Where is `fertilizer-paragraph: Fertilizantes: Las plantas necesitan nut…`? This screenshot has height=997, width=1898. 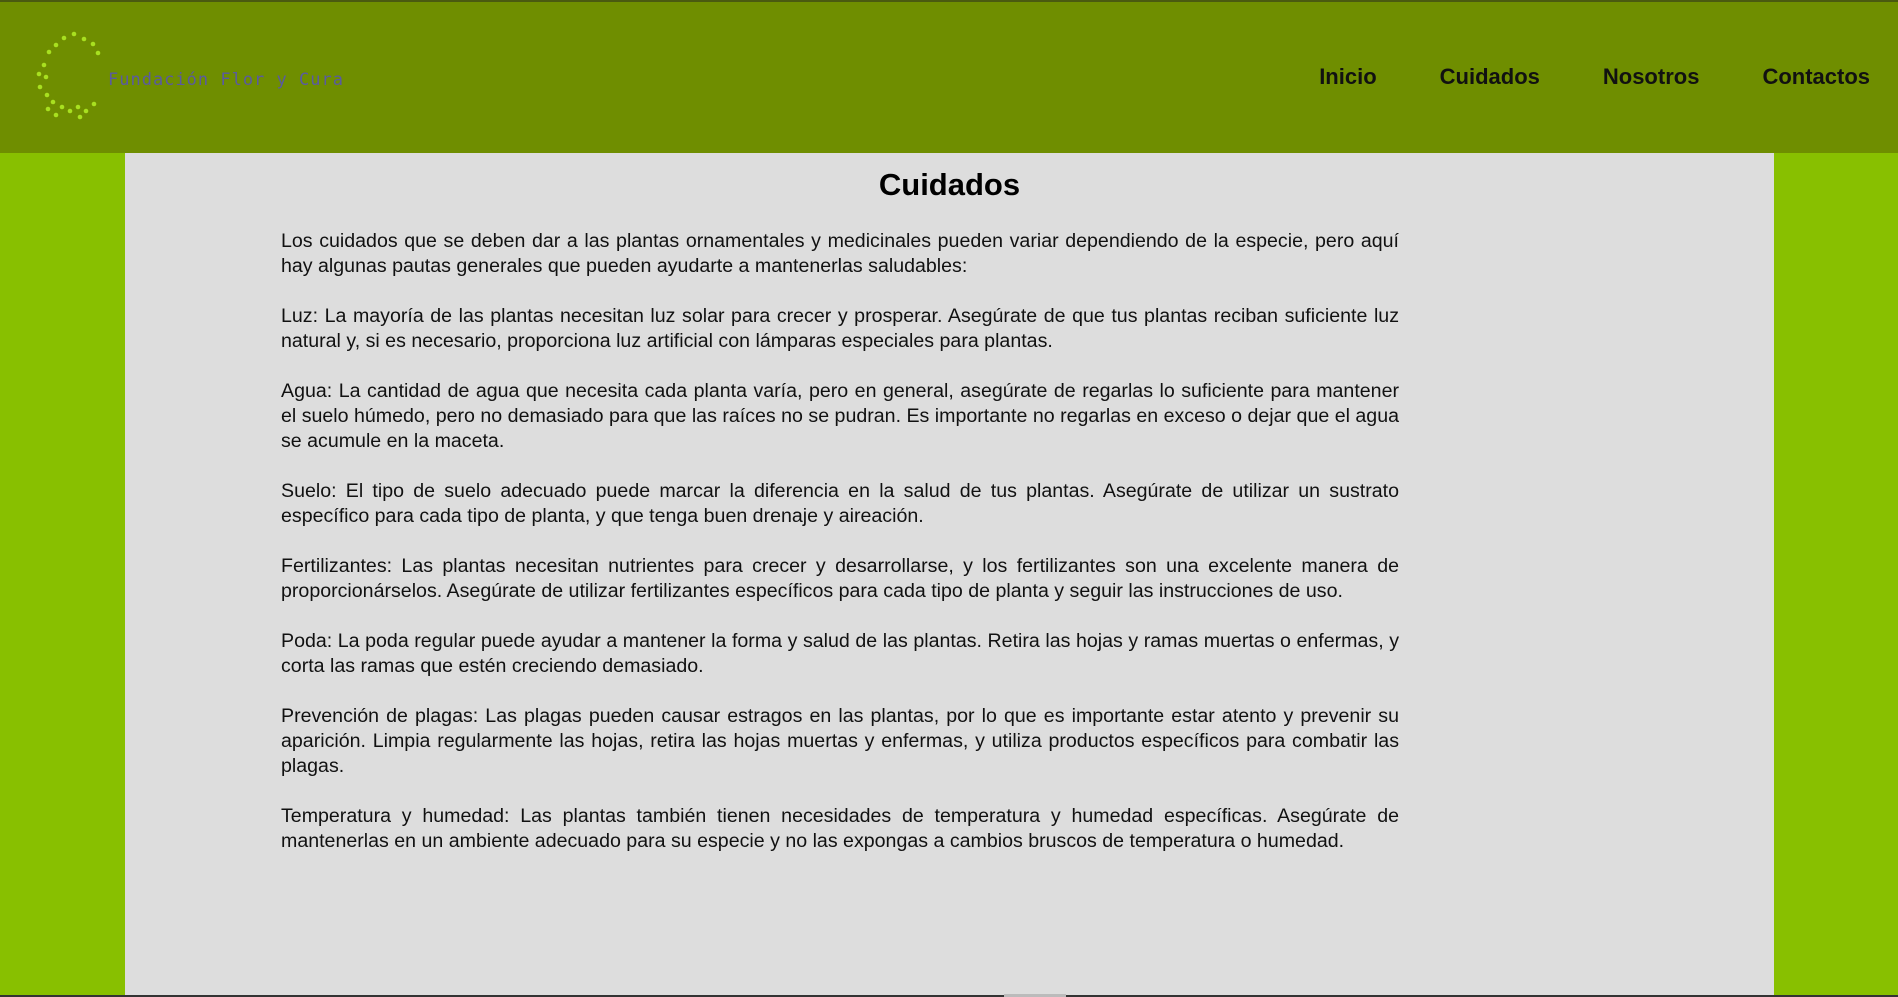
fertilizer-paragraph: Fertilizantes: Las plantas necesitan nut… is located at coordinates (840, 578).